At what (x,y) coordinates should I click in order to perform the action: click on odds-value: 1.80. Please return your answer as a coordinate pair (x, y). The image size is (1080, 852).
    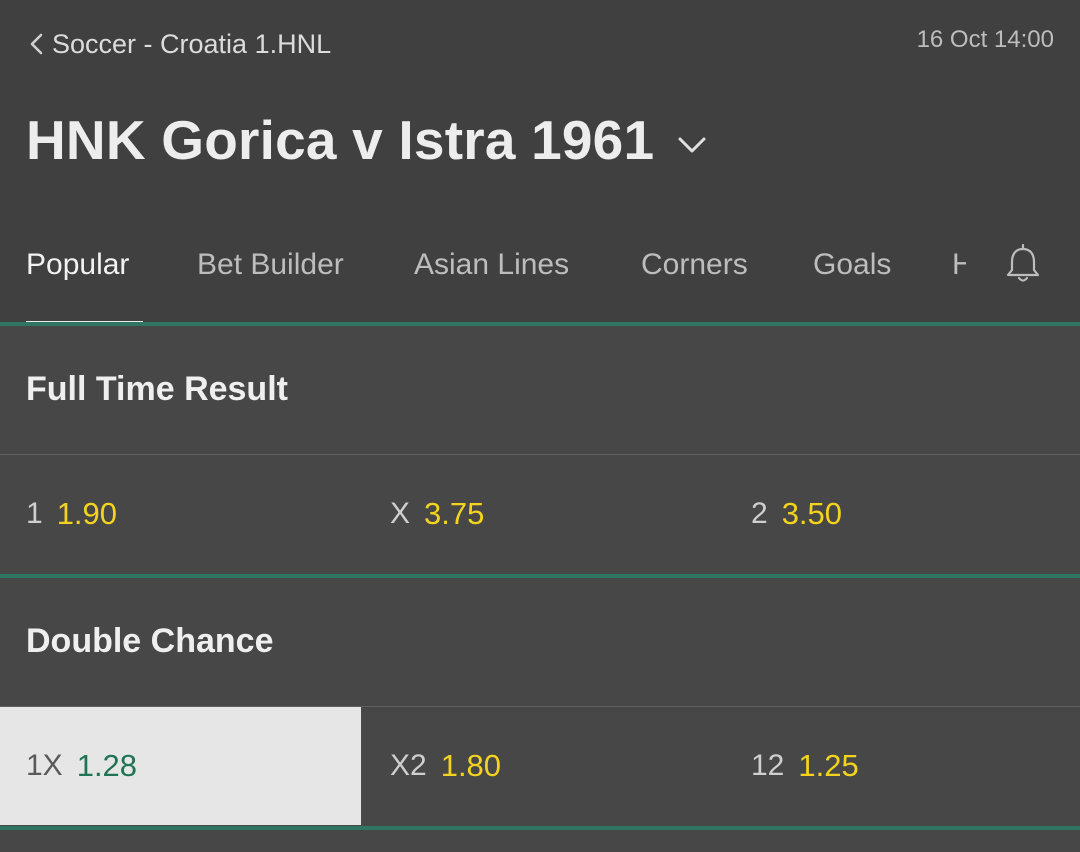
    Looking at the image, I should click on (471, 765).